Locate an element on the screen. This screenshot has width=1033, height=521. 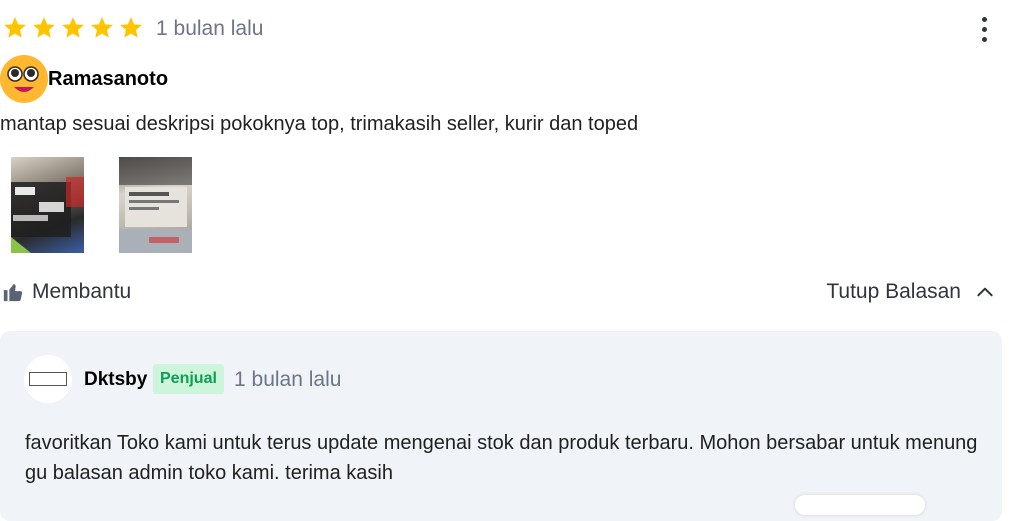
reviewer-name: Ramasanoto is located at coordinates (108, 79).